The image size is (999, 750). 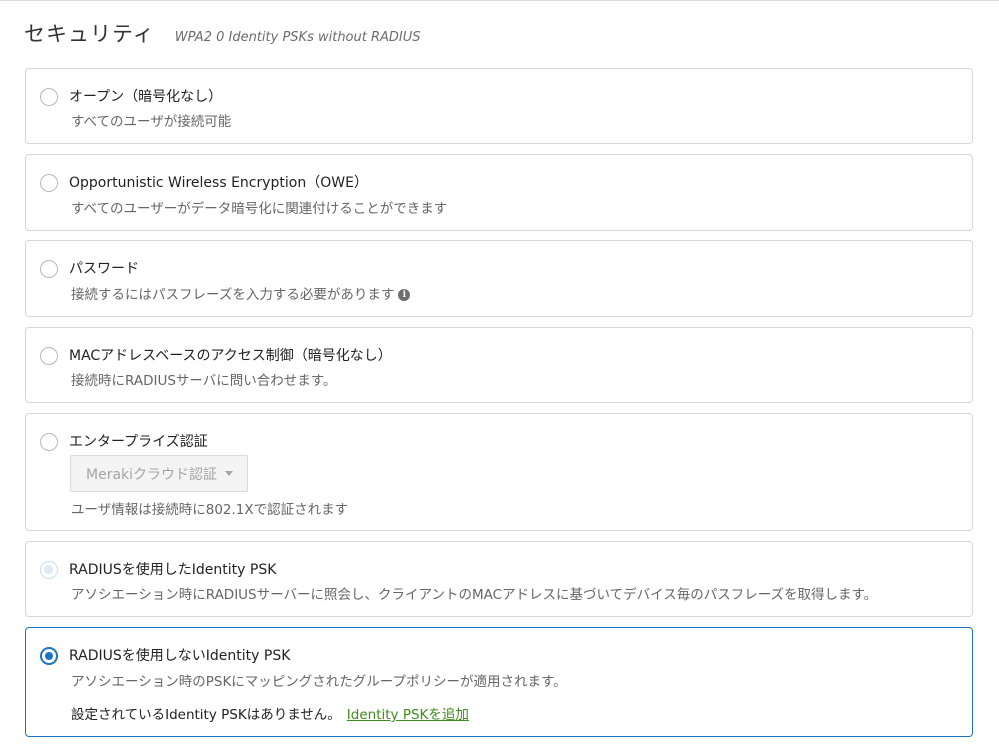 I want to click on option-description-wrap: 接続するにはパスフレーズを入力する必要があります i, so click(x=241, y=293).